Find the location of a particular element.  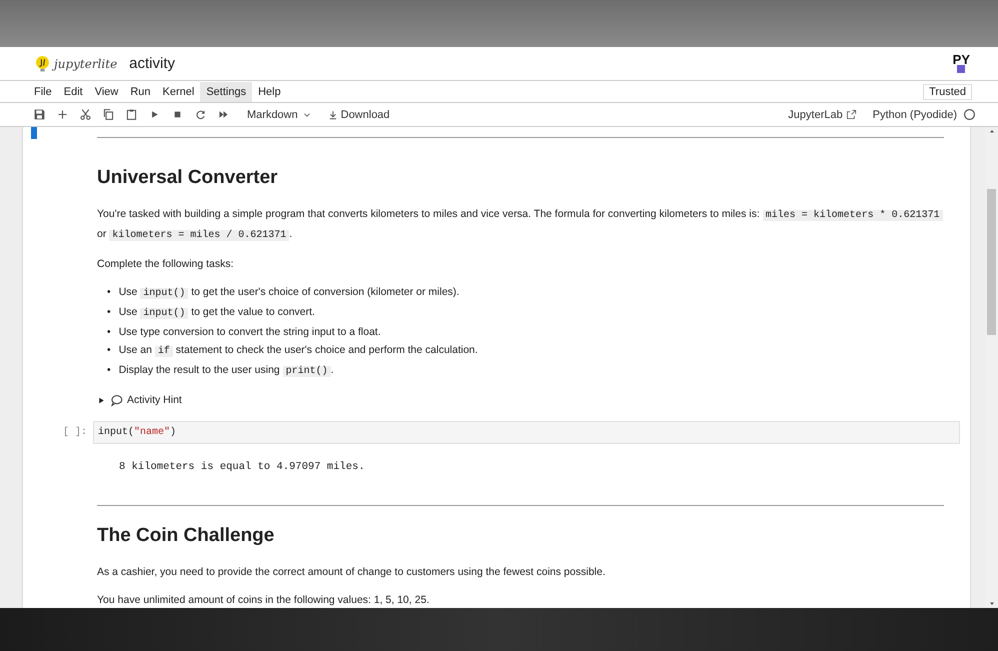

menu-item: File is located at coordinates (43, 92).